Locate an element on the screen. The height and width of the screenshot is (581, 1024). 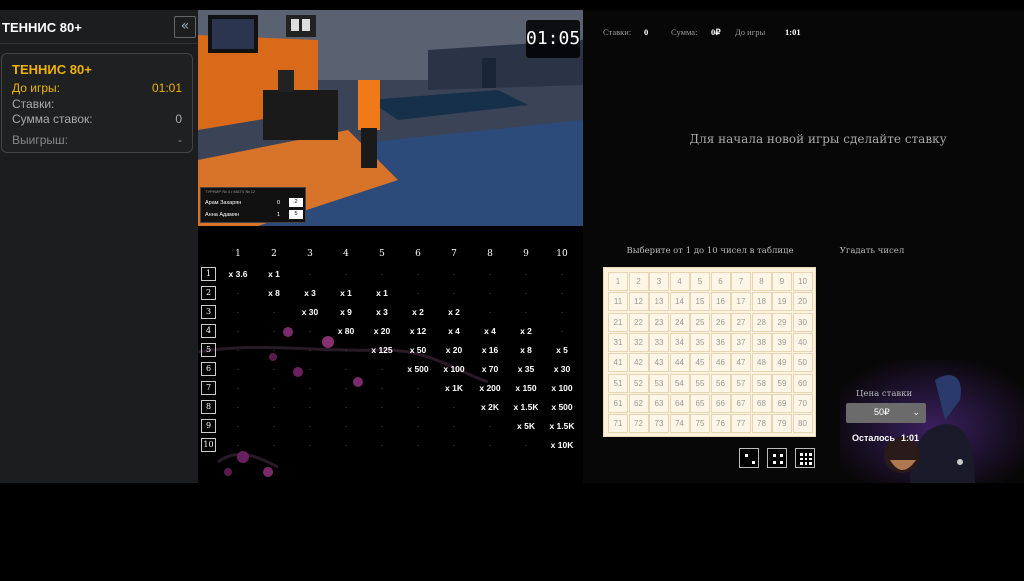
number-cell: 5 is located at coordinates (700, 281).